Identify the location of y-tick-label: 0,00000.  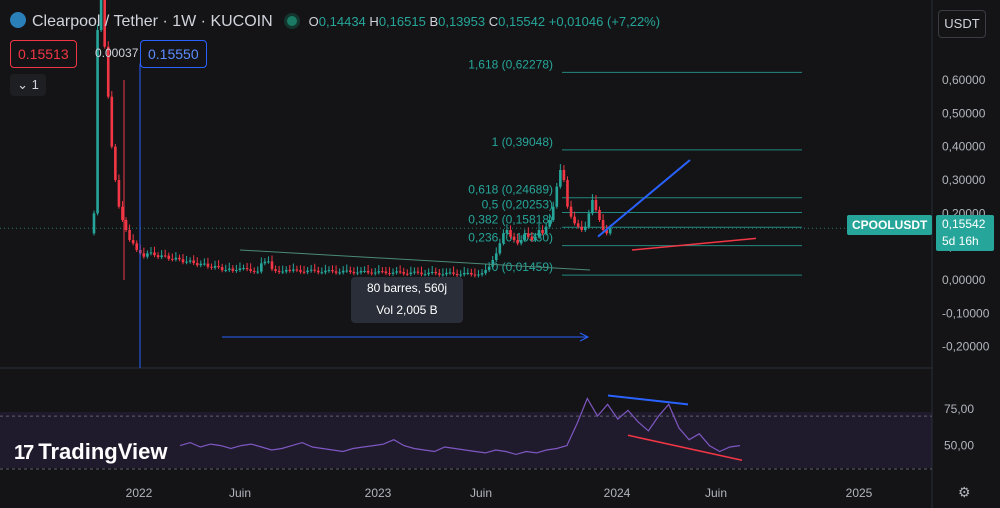
(964, 280).